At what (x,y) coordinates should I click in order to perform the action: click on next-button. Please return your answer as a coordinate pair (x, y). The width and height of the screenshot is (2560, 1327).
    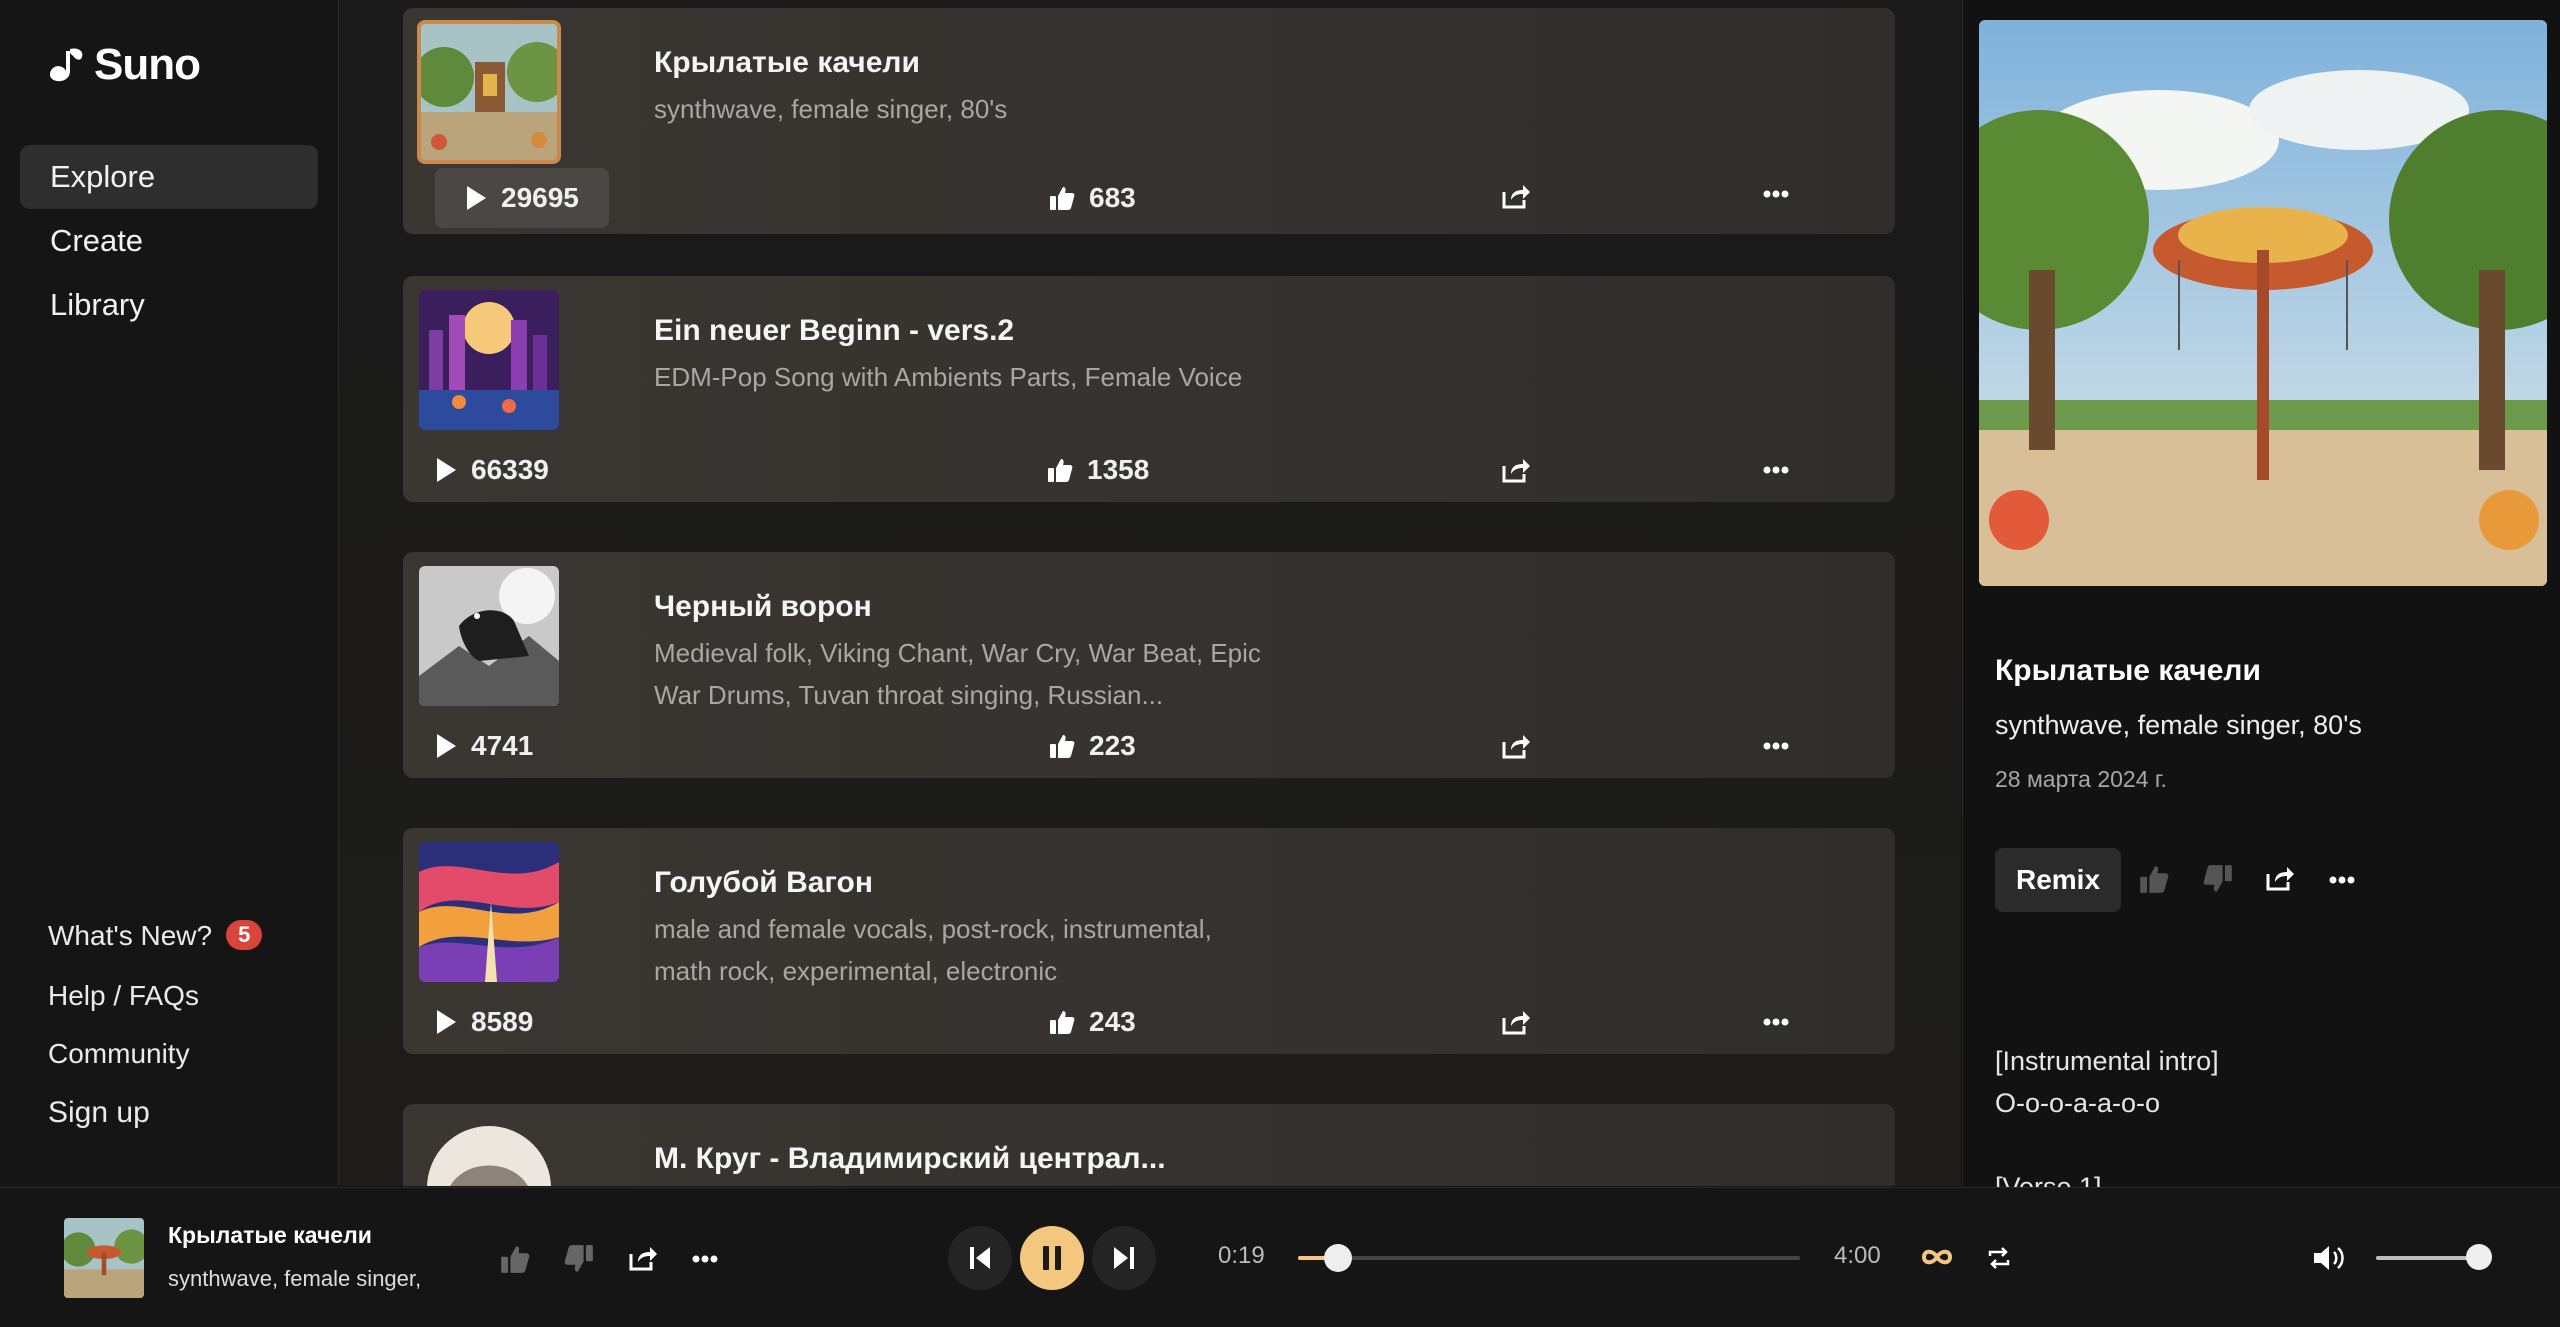
    Looking at the image, I should click on (1124, 1258).